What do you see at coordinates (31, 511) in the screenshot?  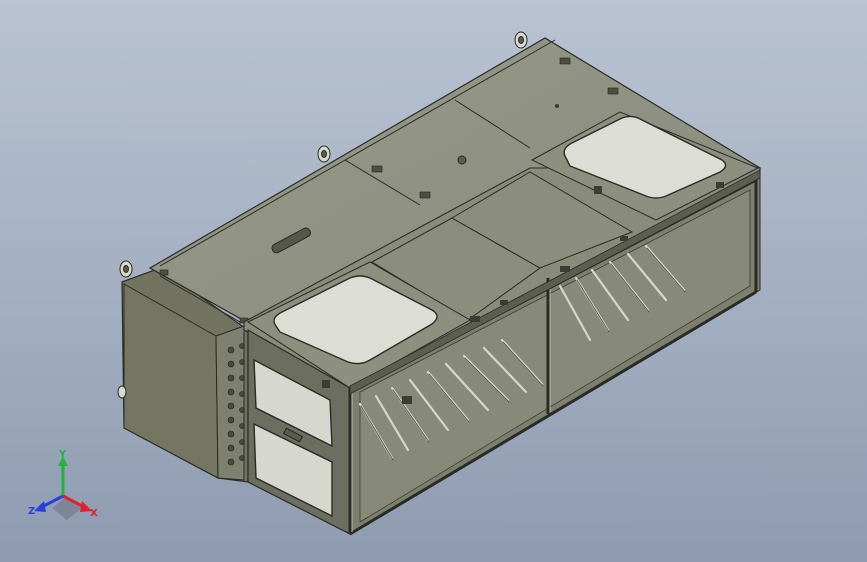 I see `triad-z-label: Z` at bounding box center [31, 511].